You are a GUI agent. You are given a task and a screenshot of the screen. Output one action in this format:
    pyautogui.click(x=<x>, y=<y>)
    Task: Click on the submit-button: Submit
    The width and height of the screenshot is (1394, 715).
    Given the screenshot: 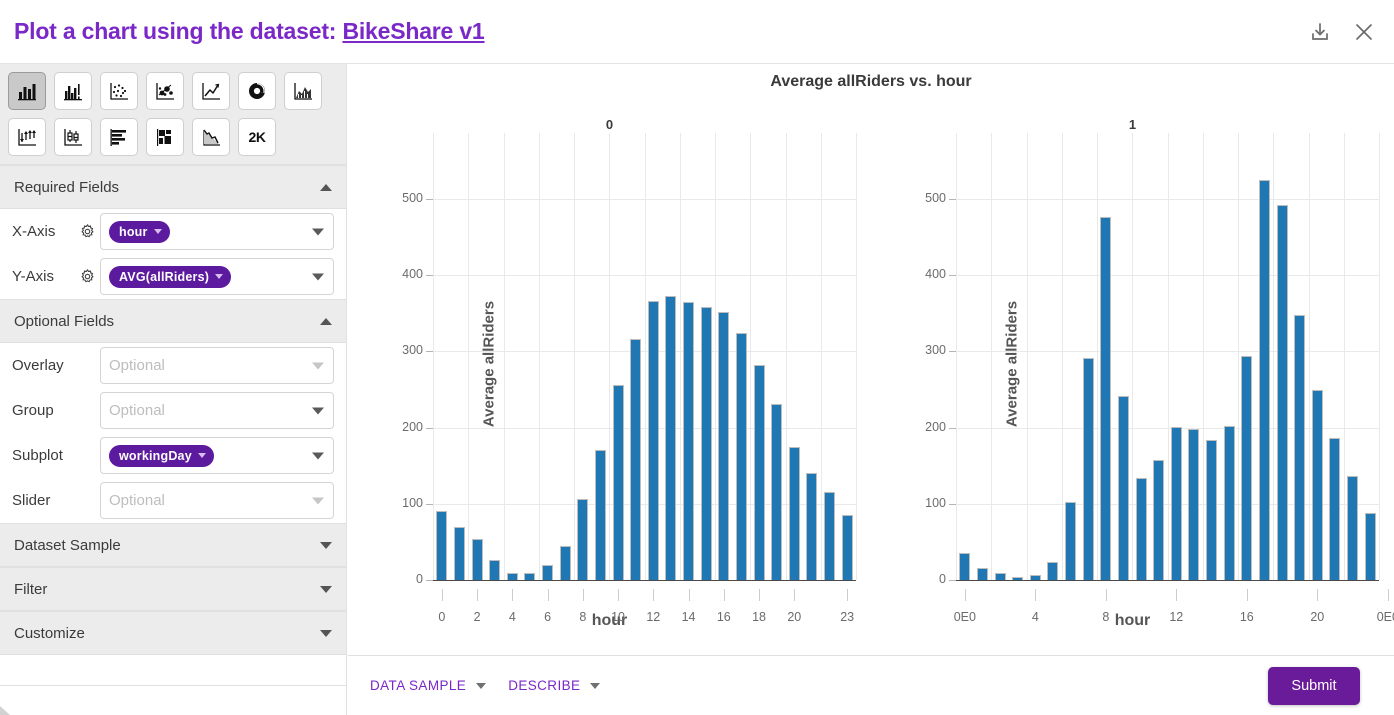 What is the action you would take?
    pyautogui.click(x=1314, y=686)
    